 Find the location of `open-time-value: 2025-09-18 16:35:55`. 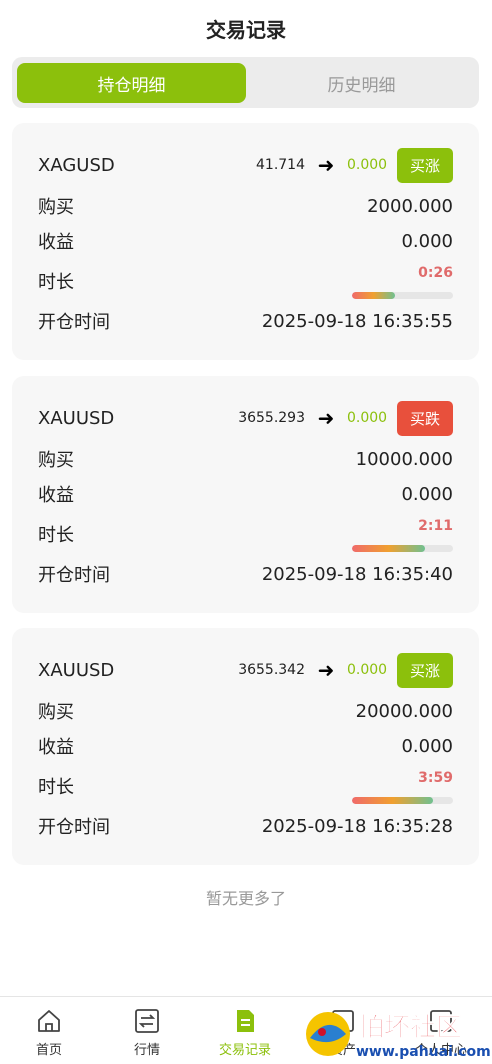

open-time-value: 2025-09-18 16:35:55 is located at coordinates (357, 321).